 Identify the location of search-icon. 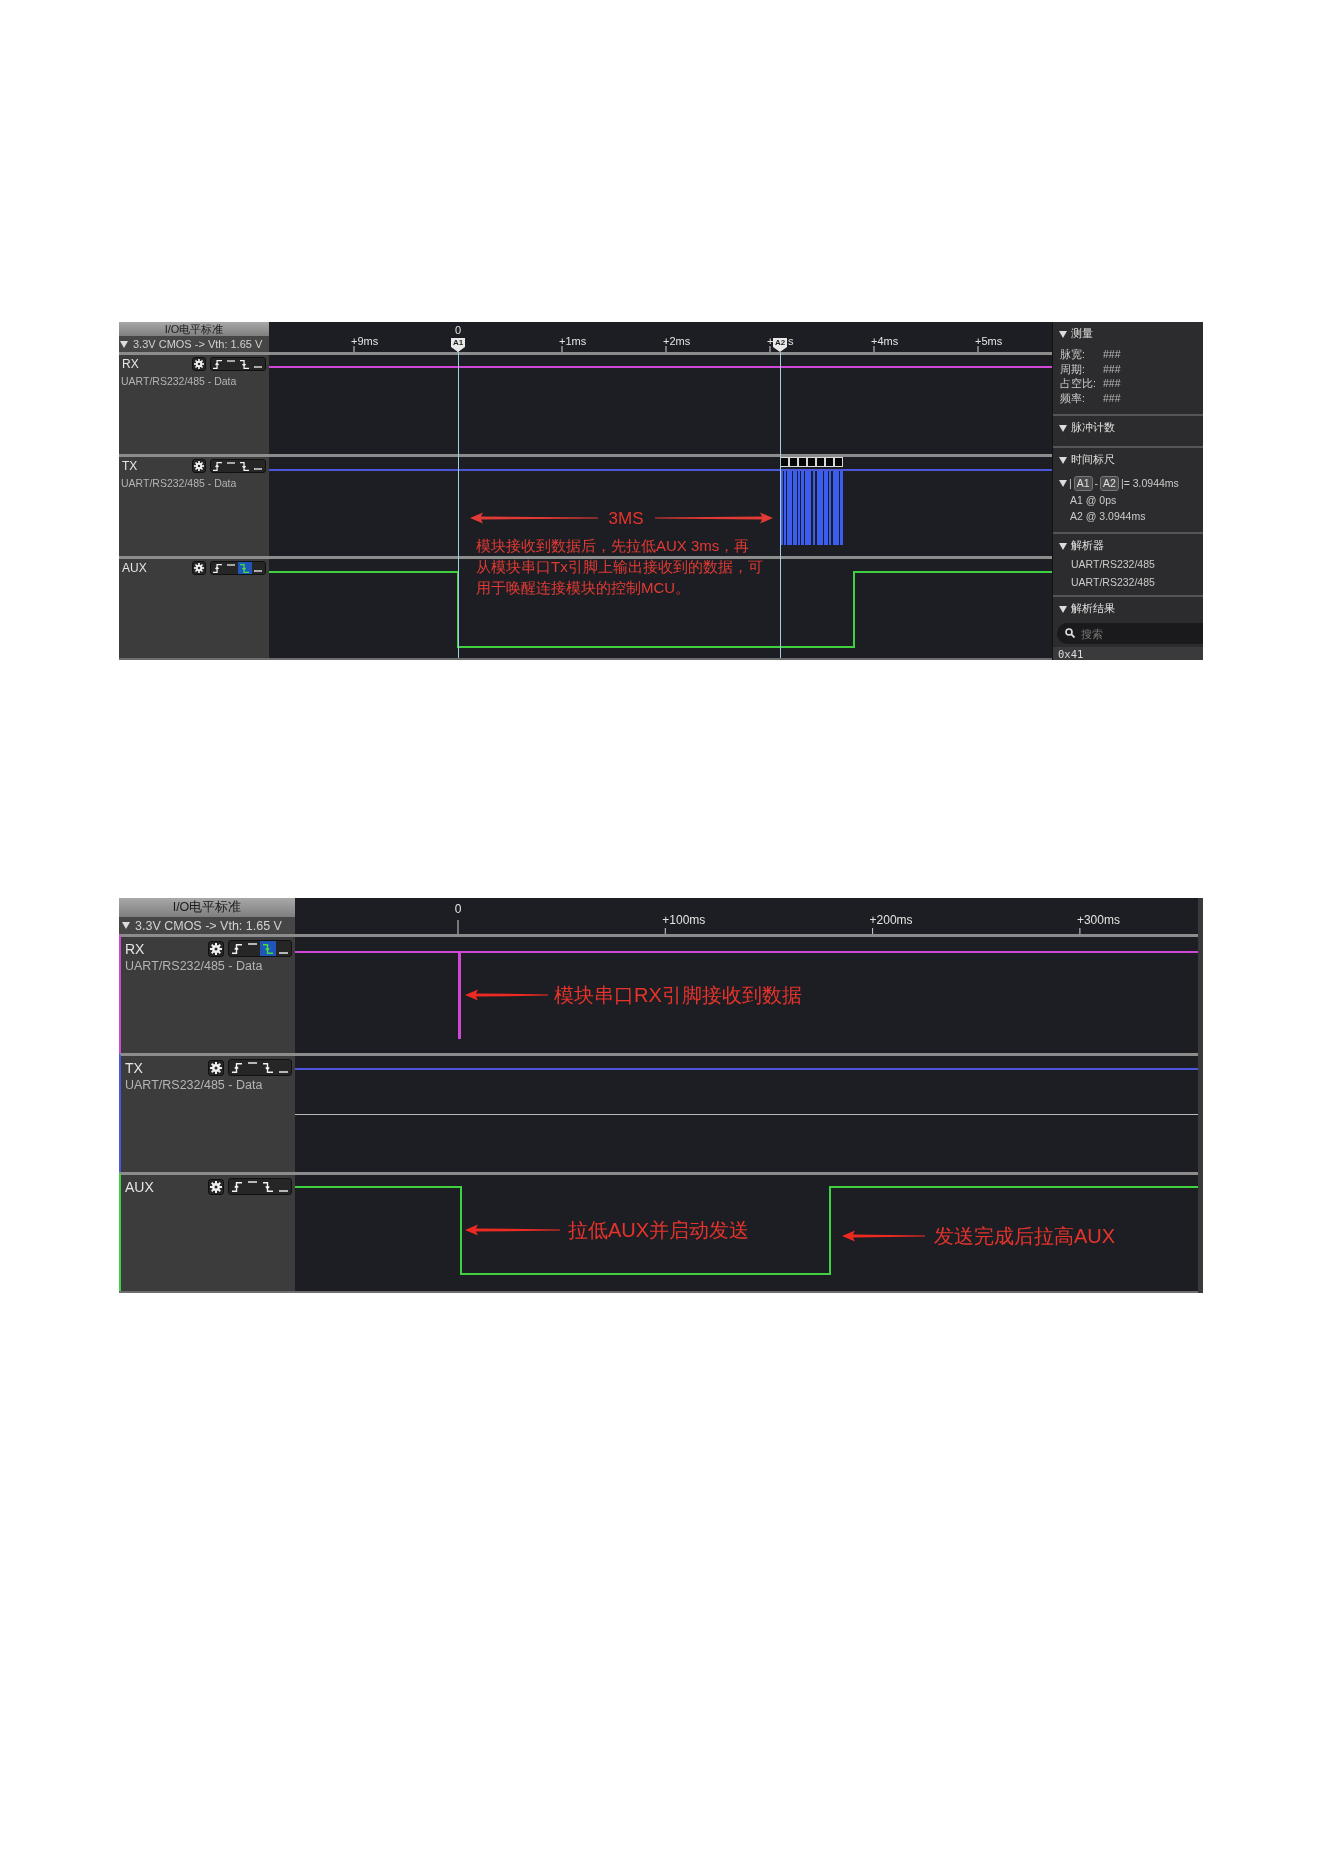
(1070, 633).